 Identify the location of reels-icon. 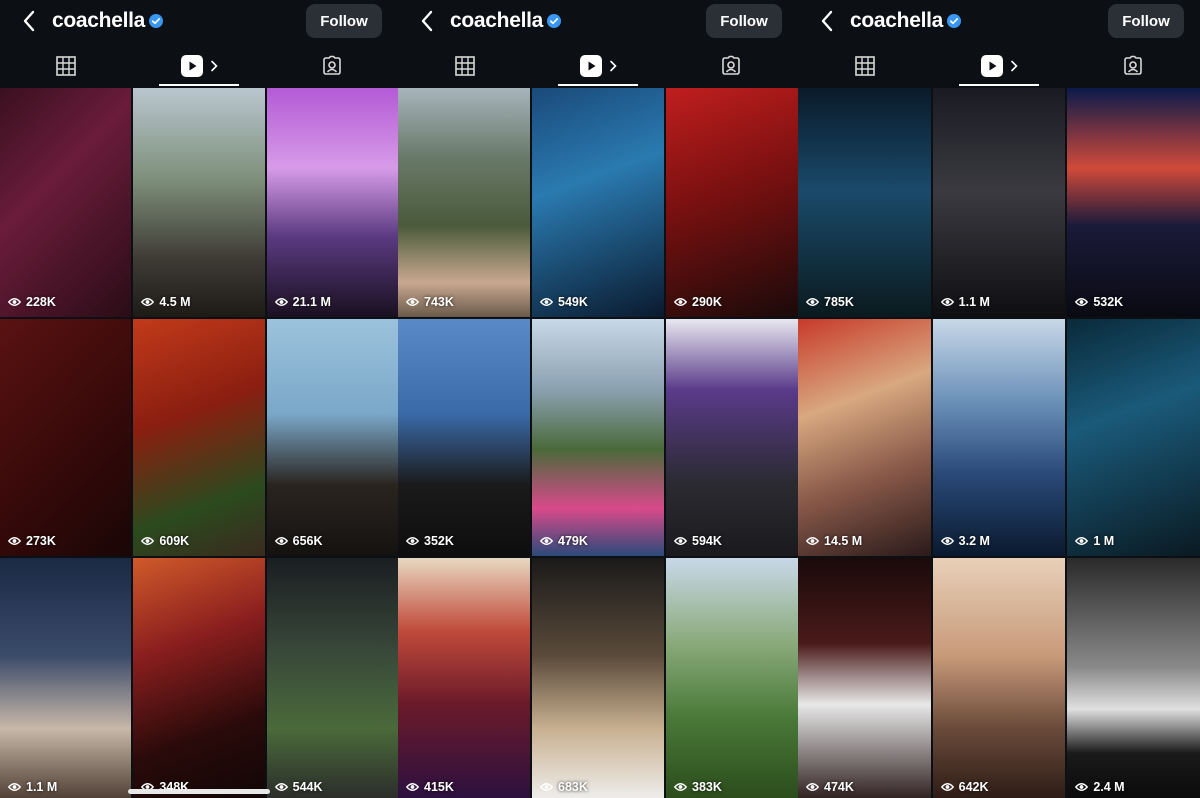
(991, 66).